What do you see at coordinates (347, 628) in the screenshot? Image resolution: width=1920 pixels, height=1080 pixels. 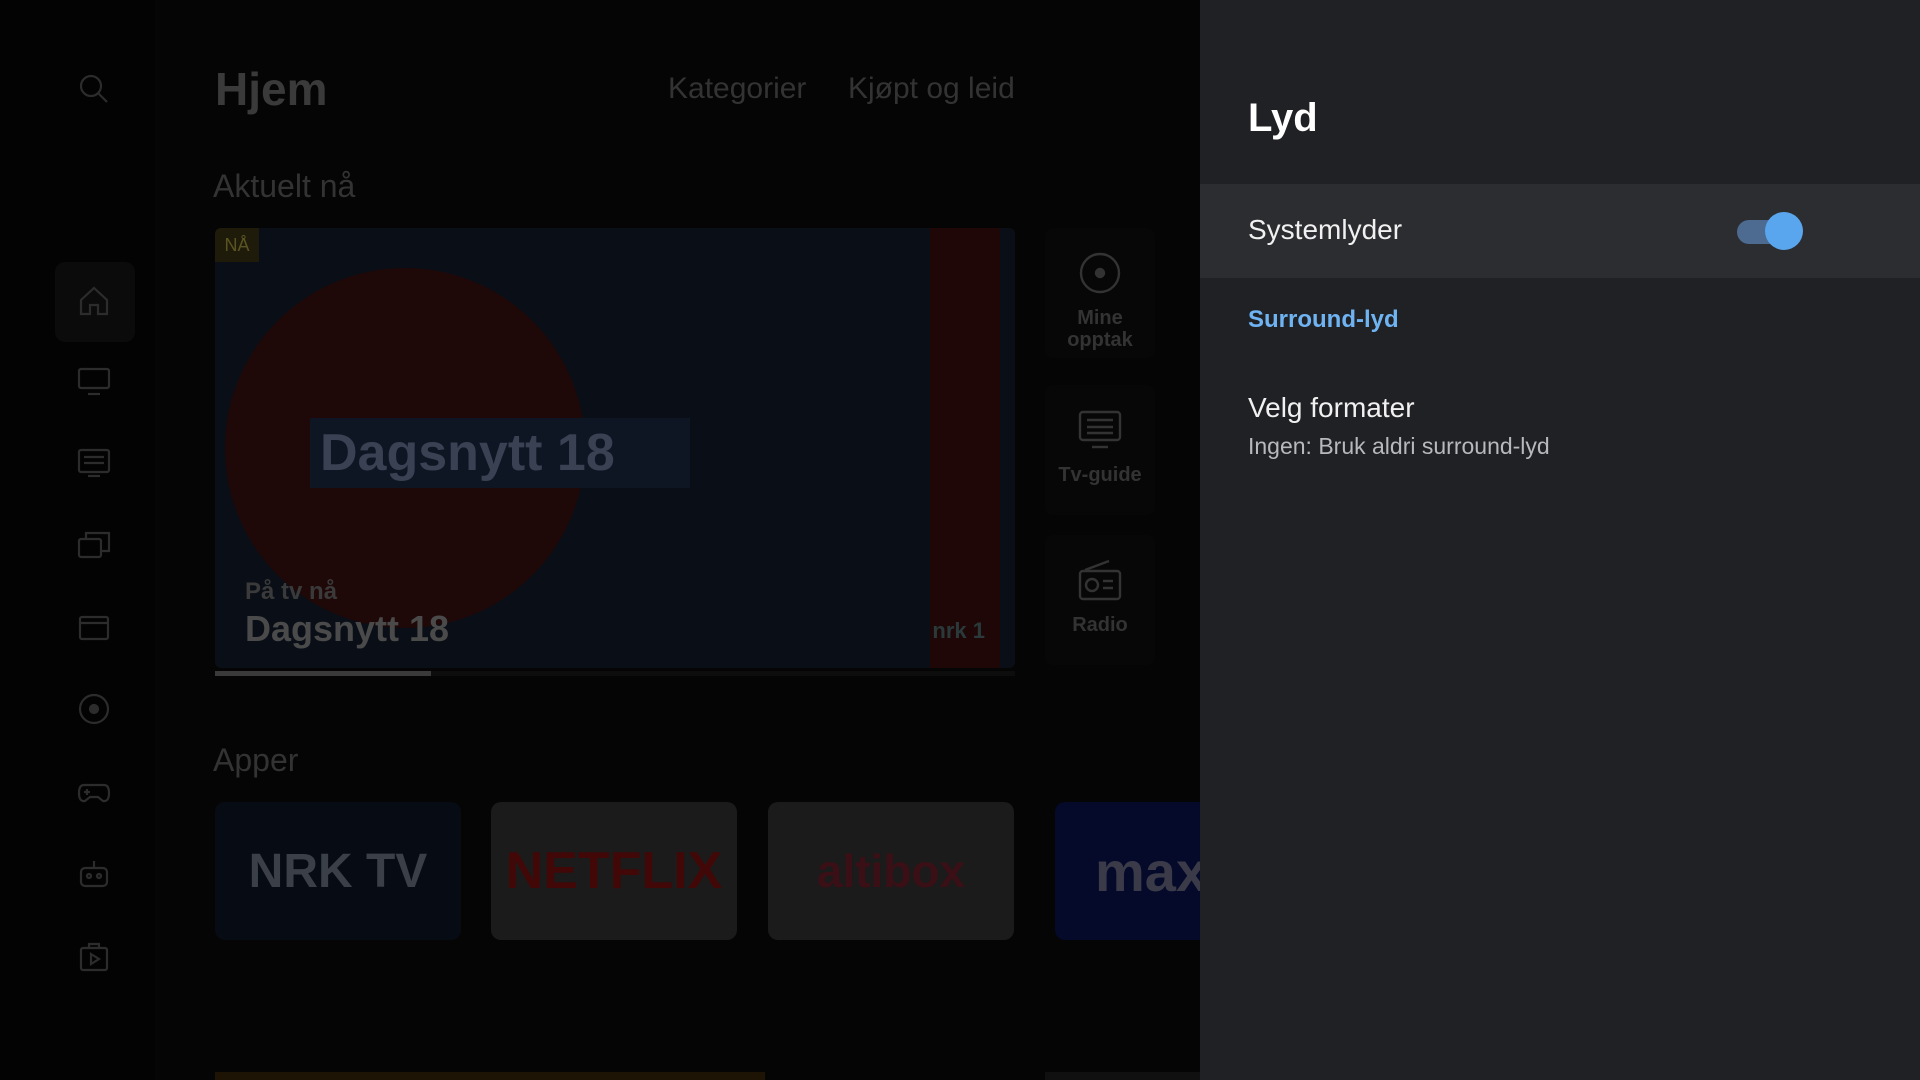 I see `hero-program-name: Dagsnytt 18` at bounding box center [347, 628].